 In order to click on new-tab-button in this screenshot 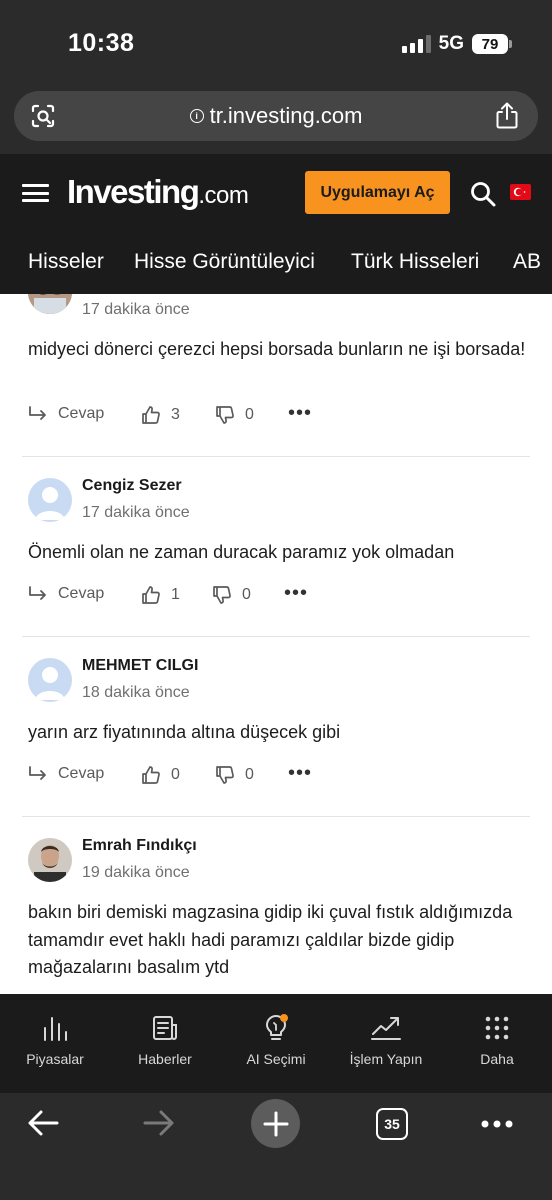, I will do `click(275, 1123)`.